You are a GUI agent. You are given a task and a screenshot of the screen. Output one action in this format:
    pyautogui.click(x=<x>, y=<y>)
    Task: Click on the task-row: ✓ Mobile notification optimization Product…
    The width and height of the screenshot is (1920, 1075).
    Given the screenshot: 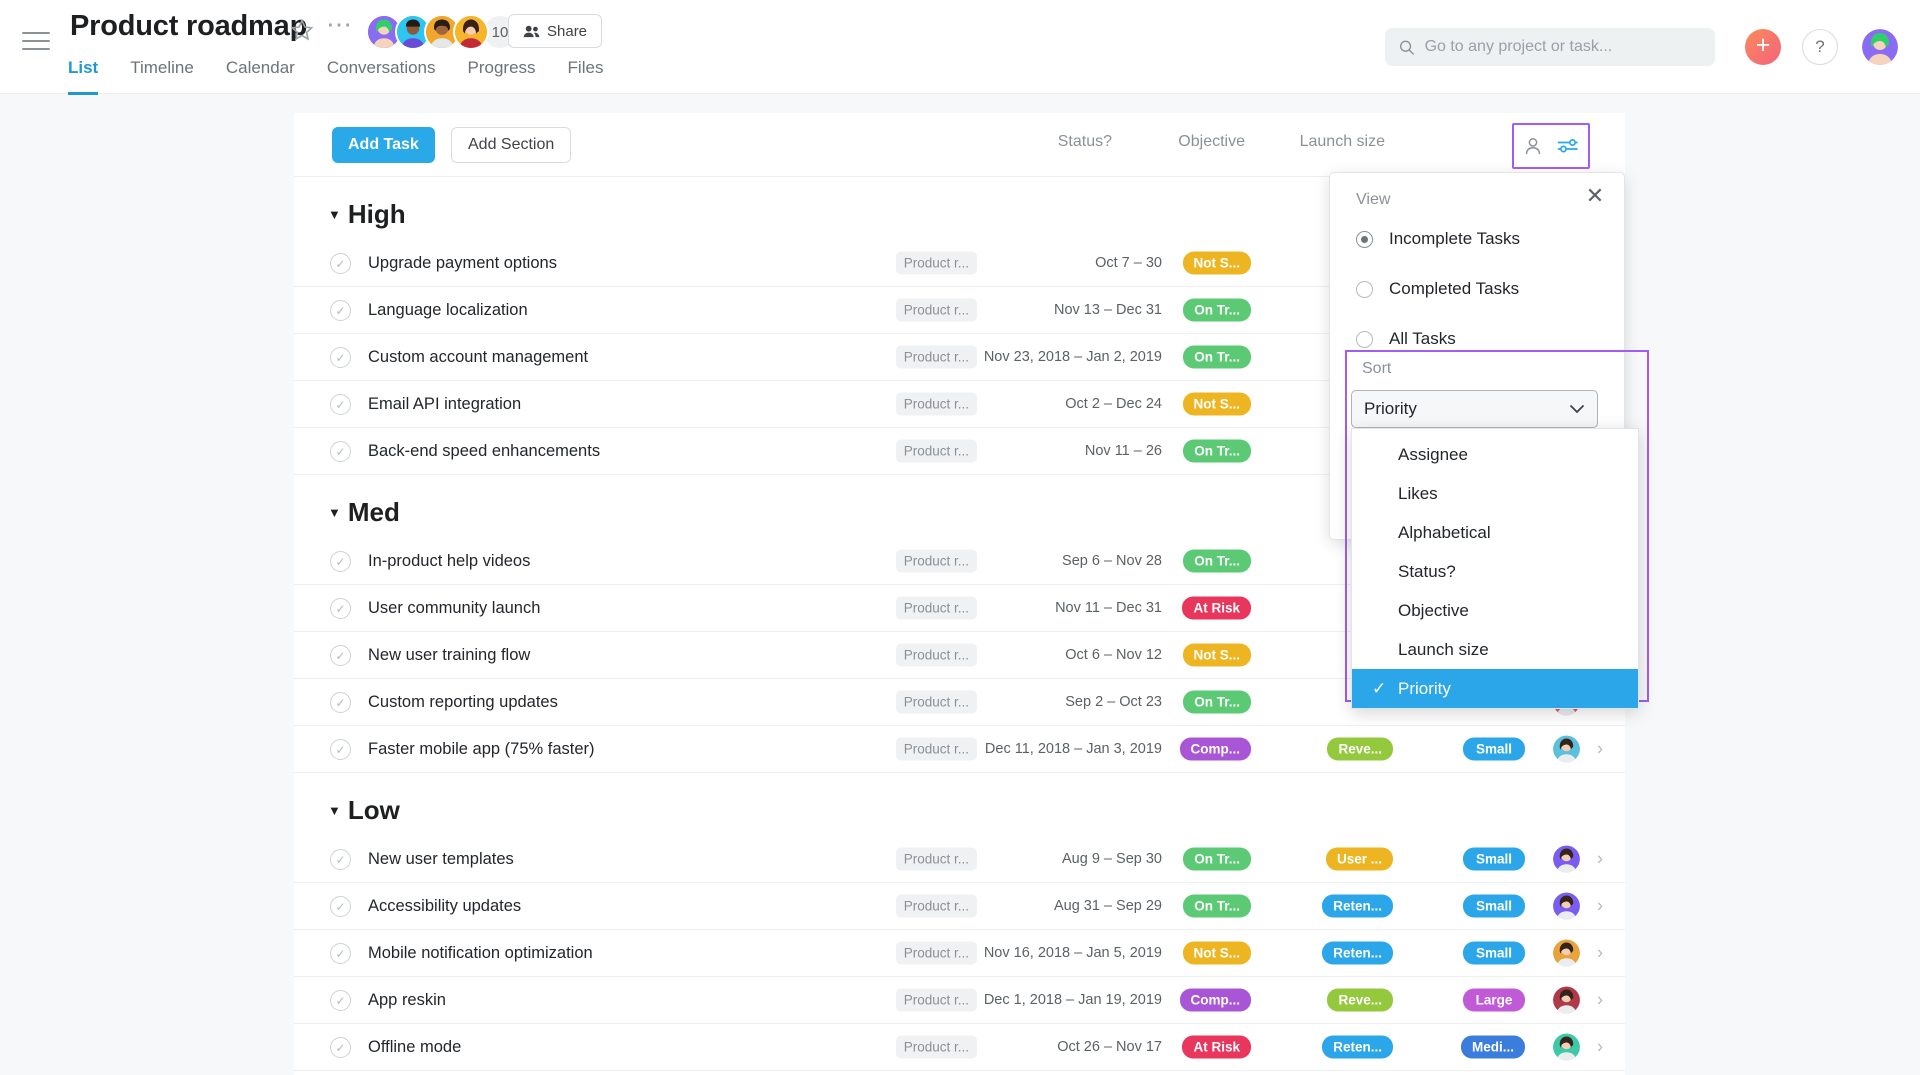 What is the action you would take?
    pyautogui.click(x=959, y=953)
    